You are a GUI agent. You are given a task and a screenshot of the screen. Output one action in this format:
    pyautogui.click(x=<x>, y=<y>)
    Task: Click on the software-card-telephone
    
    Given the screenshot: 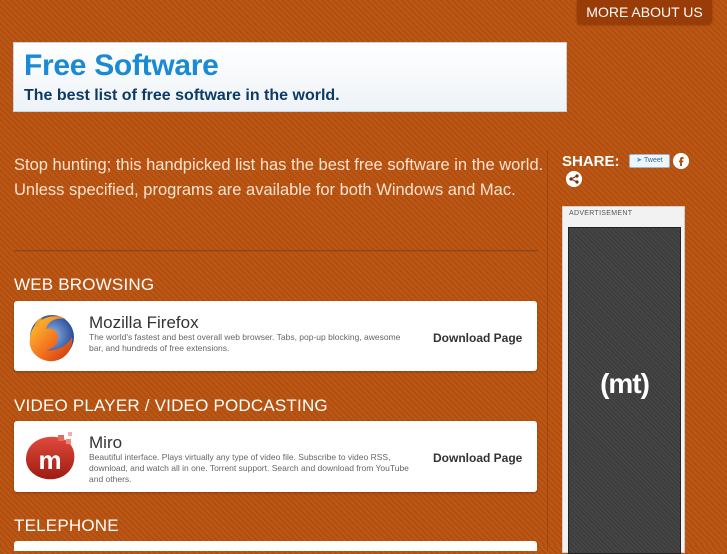 What is the action you would take?
    pyautogui.click(x=275, y=546)
    